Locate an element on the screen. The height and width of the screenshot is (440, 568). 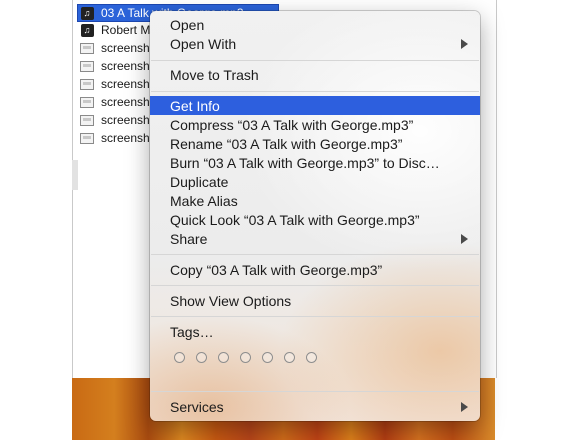
menu-item-label: Share is located at coordinates (189, 238).